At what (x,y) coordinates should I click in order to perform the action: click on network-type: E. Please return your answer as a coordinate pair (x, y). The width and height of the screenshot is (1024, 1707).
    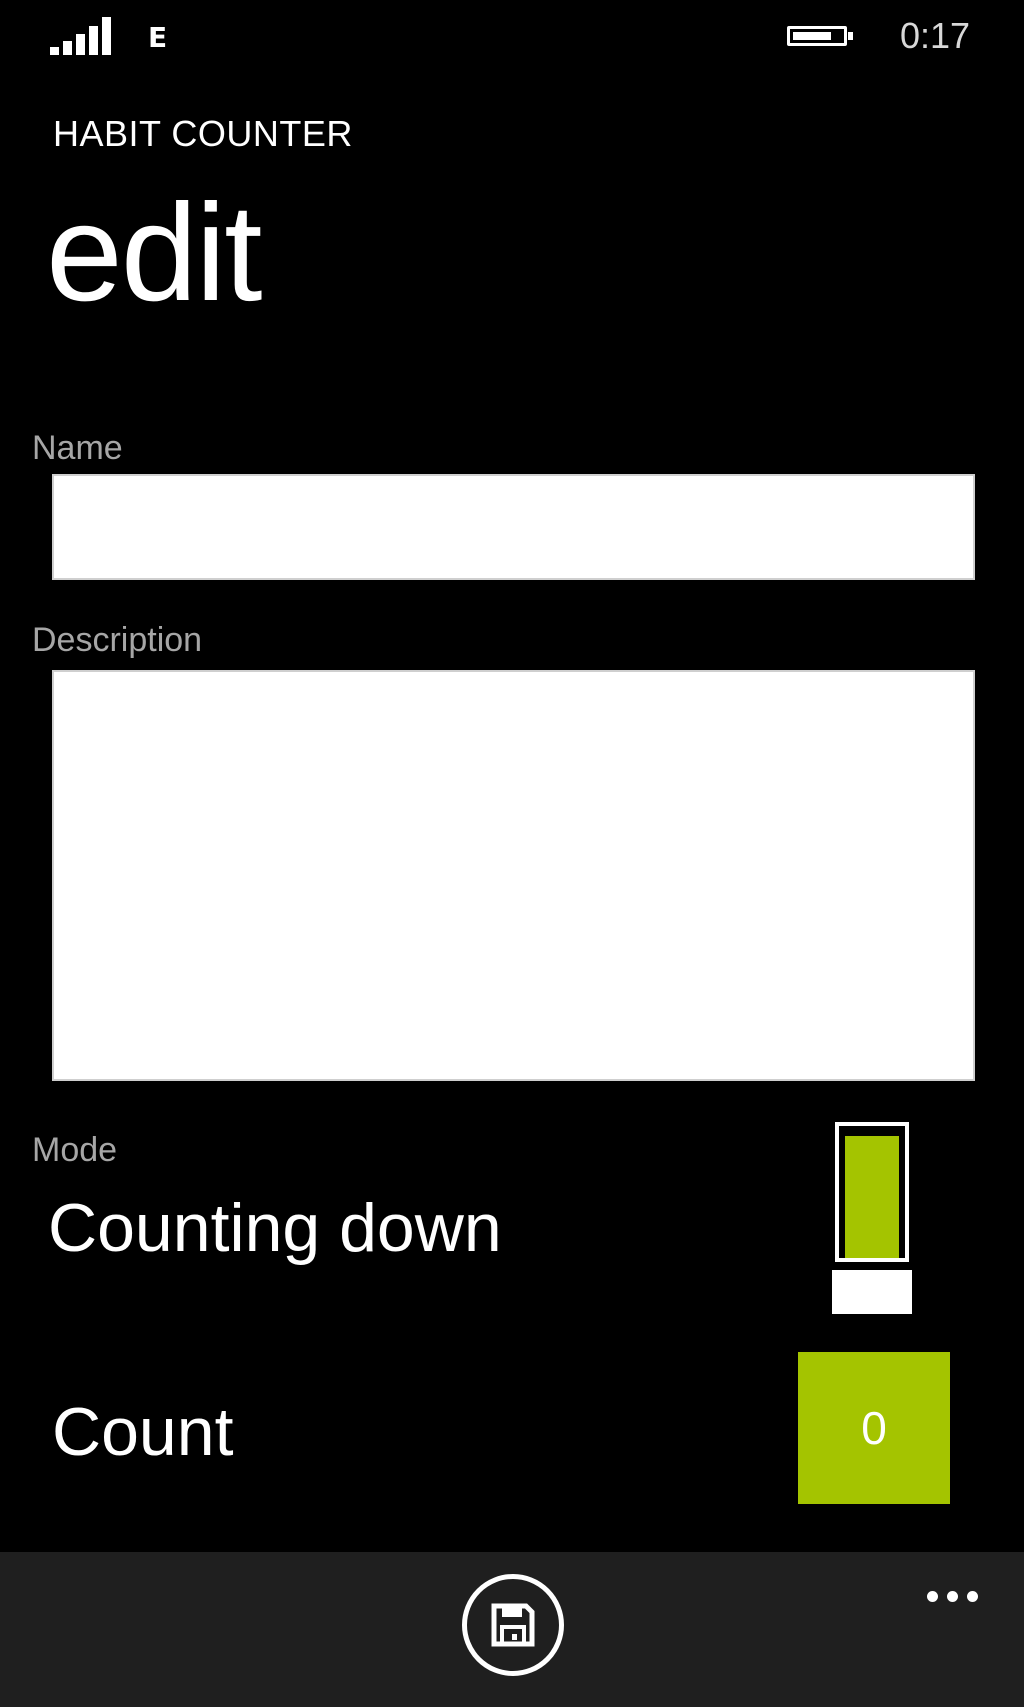
    Looking at the image, I should click on (158, 37).